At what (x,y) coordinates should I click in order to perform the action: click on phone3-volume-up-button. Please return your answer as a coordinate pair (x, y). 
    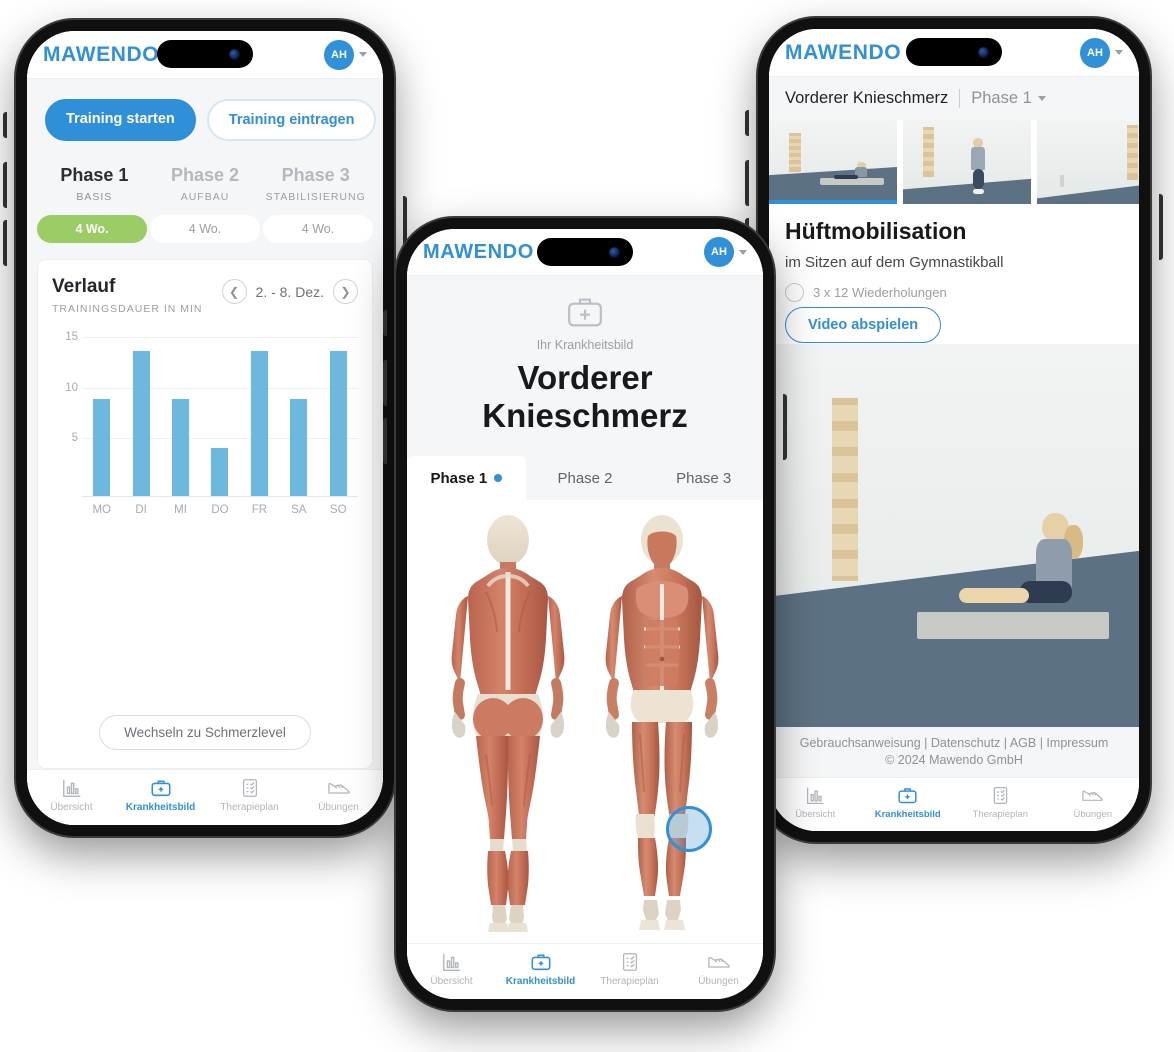
    Looking at the image, I should click on (747, 183).